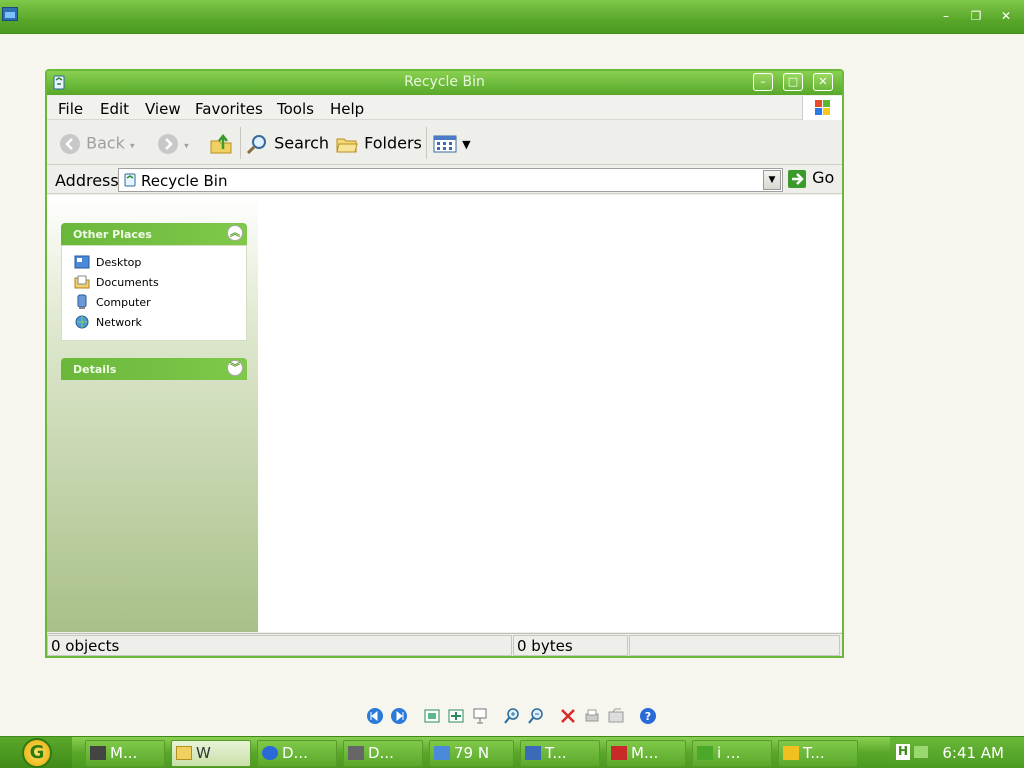 Image resolution: width=1024 pixels, height=768 pixels. I want to click on forward-arrow-icon, so click(168, 144).